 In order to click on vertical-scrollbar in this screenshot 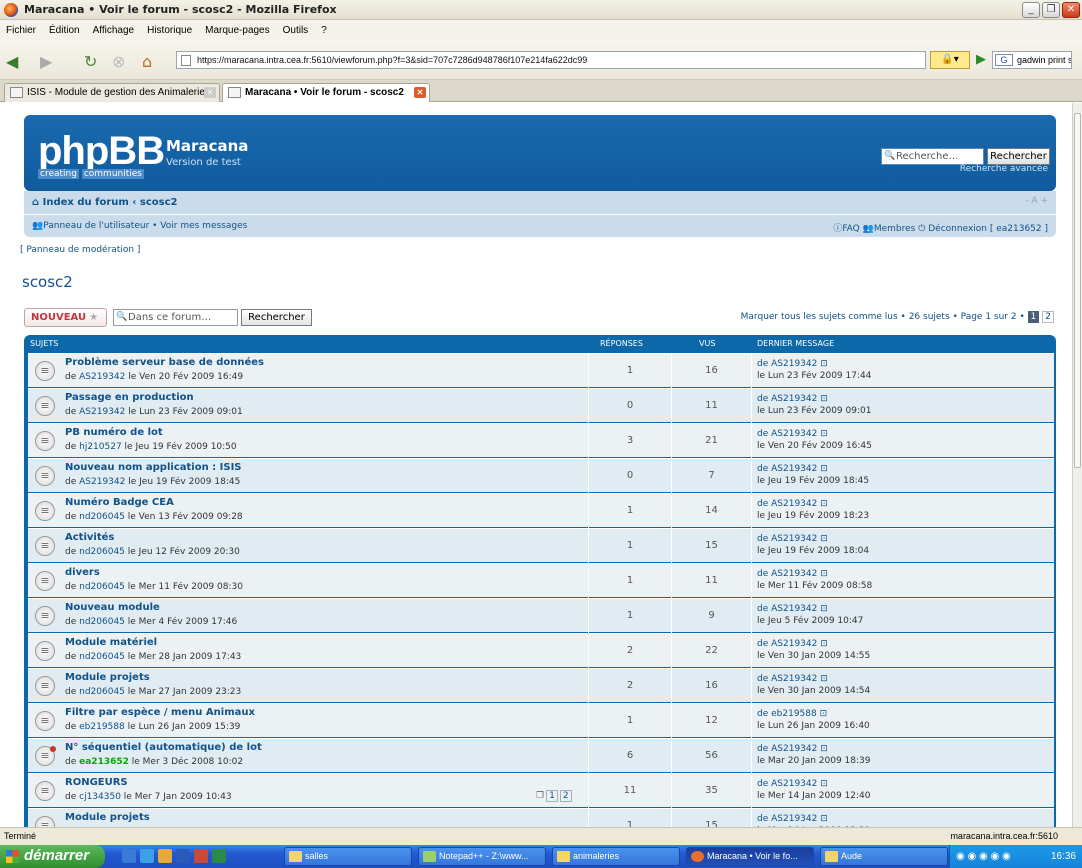, I will do `click(1077, 465)`.